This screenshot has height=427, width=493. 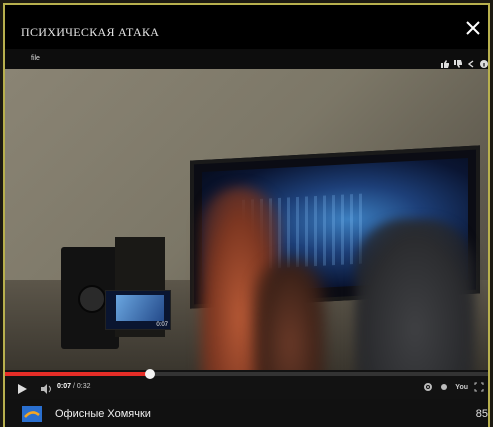 What do you see at coordinates (246, 374) in the screenshot?
I see `progress-bar` at bounding box center [246, 374].